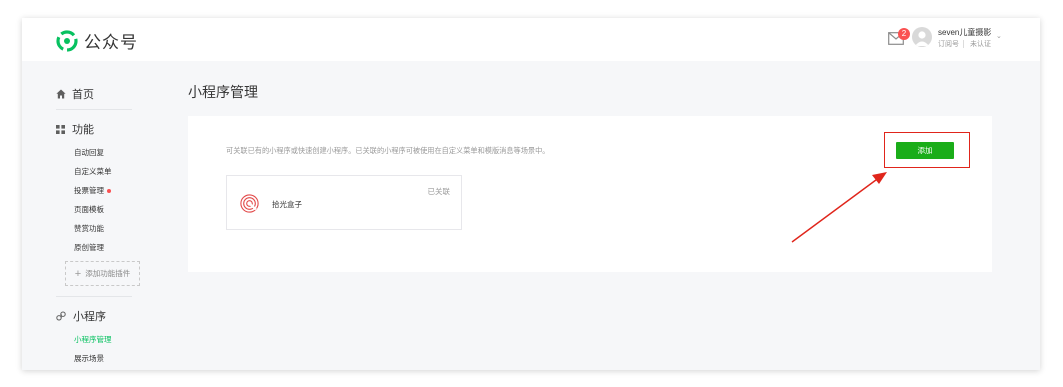 The height and width of the screenshot is (387, 1063). I want to click on account-name: seven儿童摄影, so click(964, 32).